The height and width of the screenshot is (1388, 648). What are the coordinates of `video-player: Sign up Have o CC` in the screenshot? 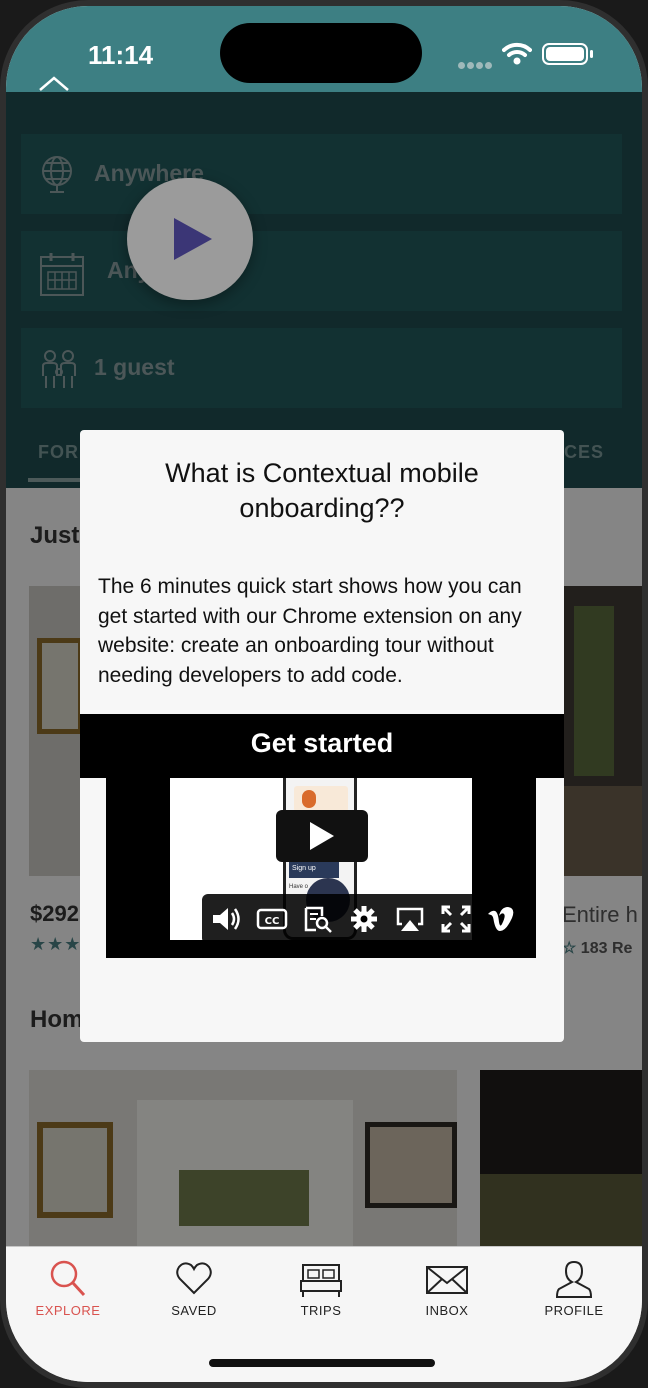 It's located at (321, 868).